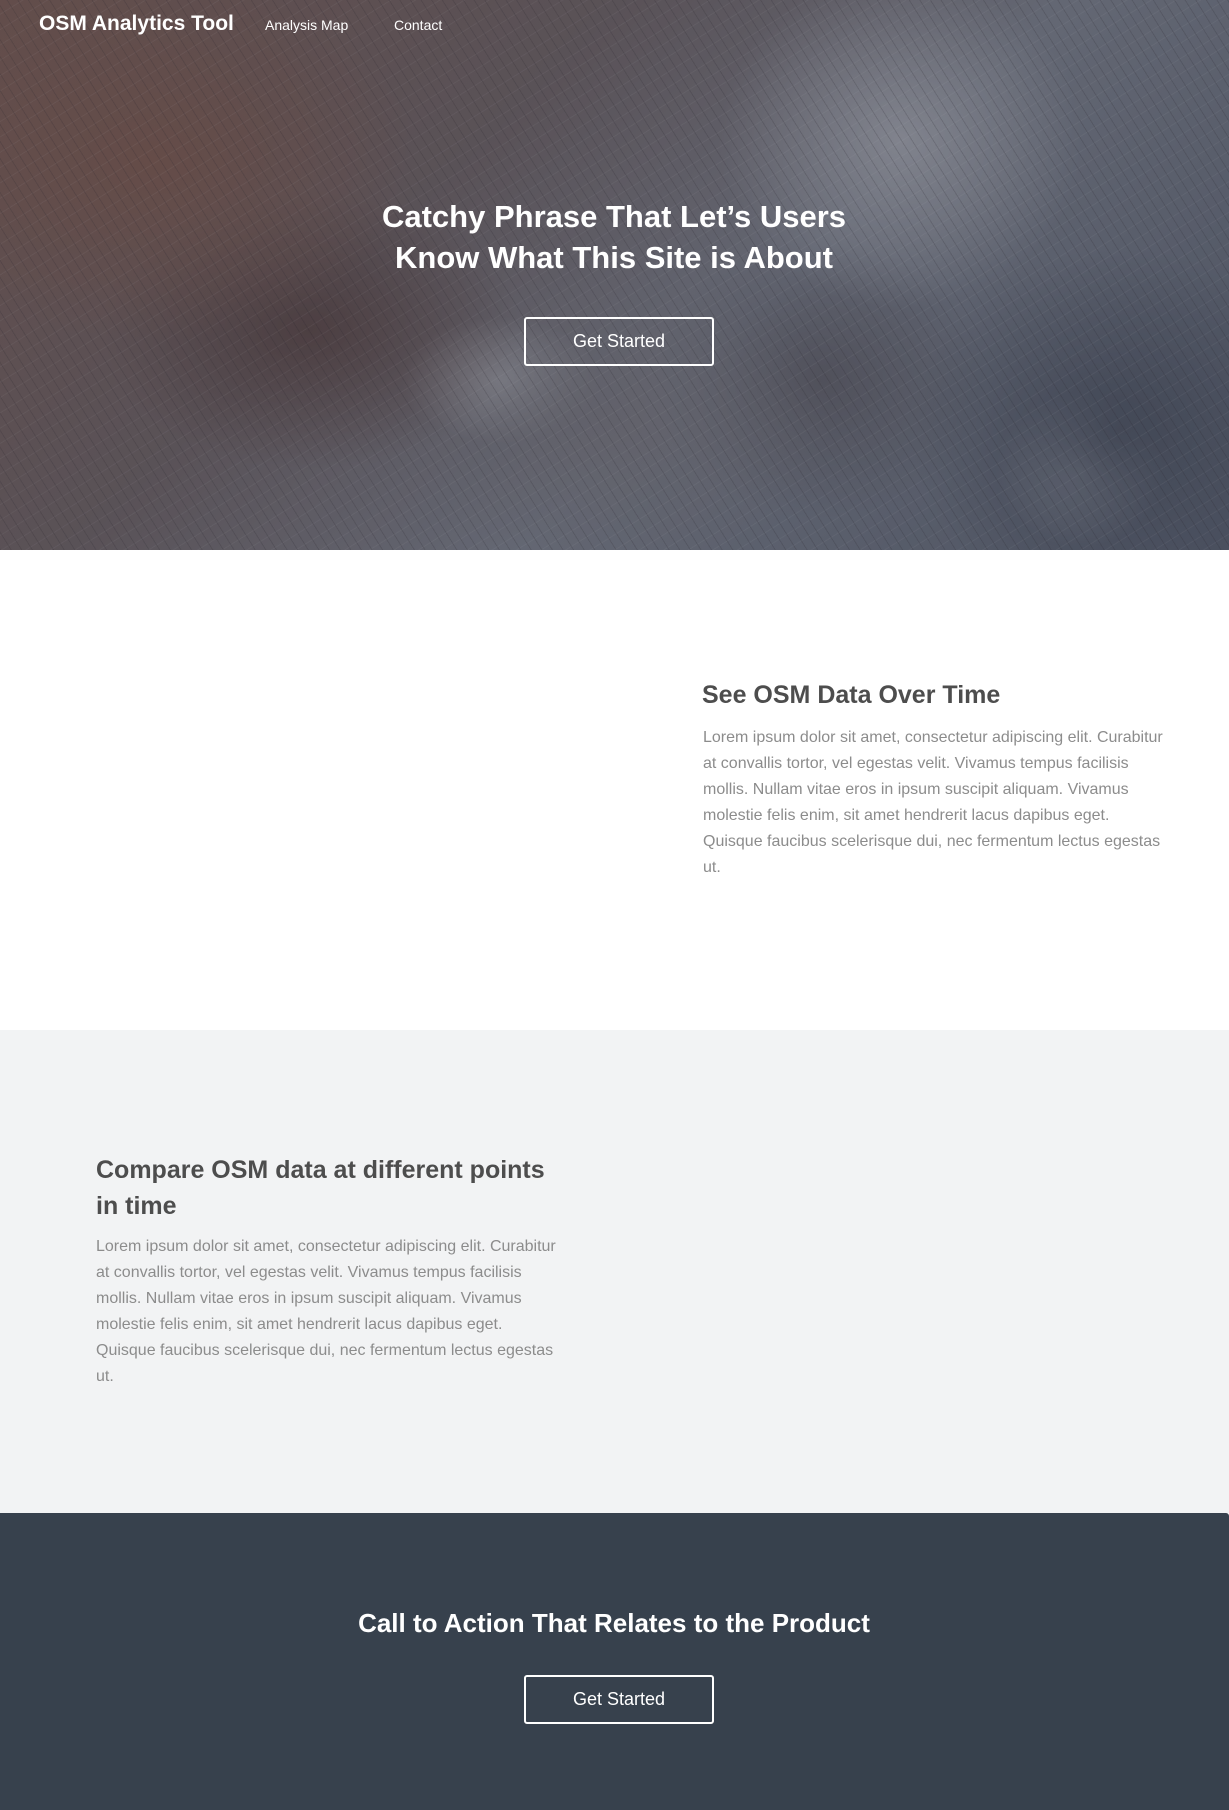 The width and height of the screenshot is (1229, 1810). What do you see at coordinates (136, 24) in the screenshot?
I see `brand-logo-link: OSM Analytics Tool` at bounding box center [136, 24].